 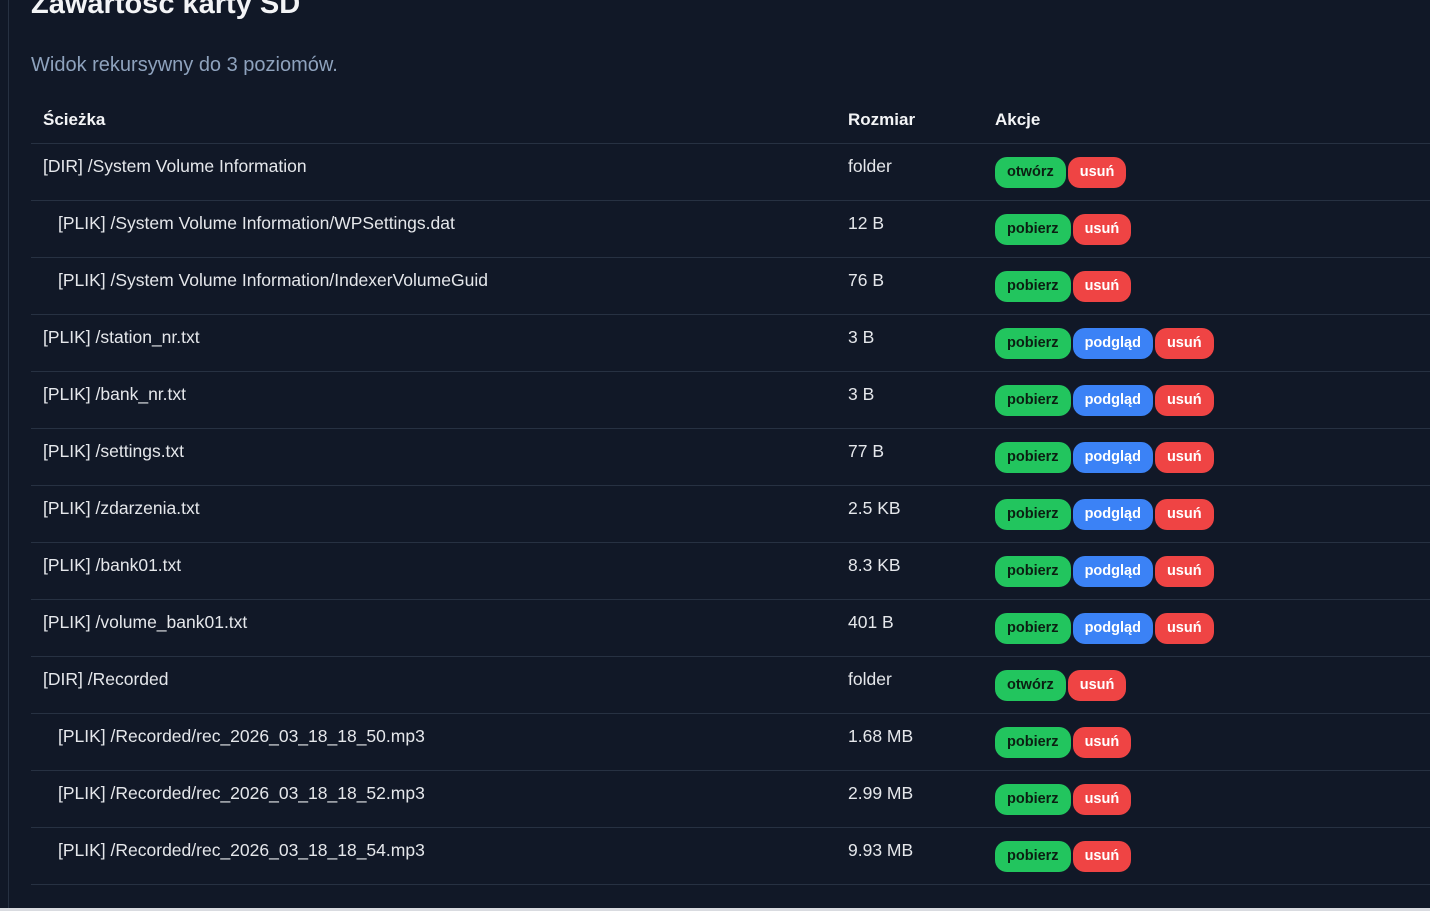 What do you see at coordinates (909, 856) in the screenshot?
I see `file-size: 9.93 MB` at bounding box center [909, 856].